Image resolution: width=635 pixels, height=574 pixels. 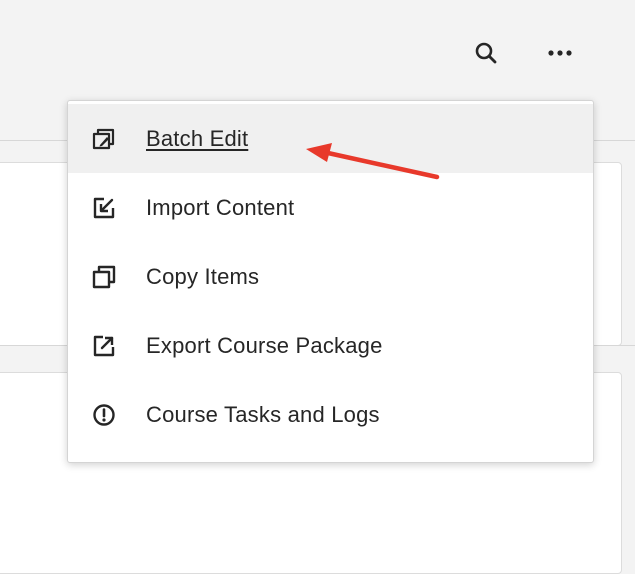 I want to click on menu-item-label: Batch Edit, so click(x=197, y=138).